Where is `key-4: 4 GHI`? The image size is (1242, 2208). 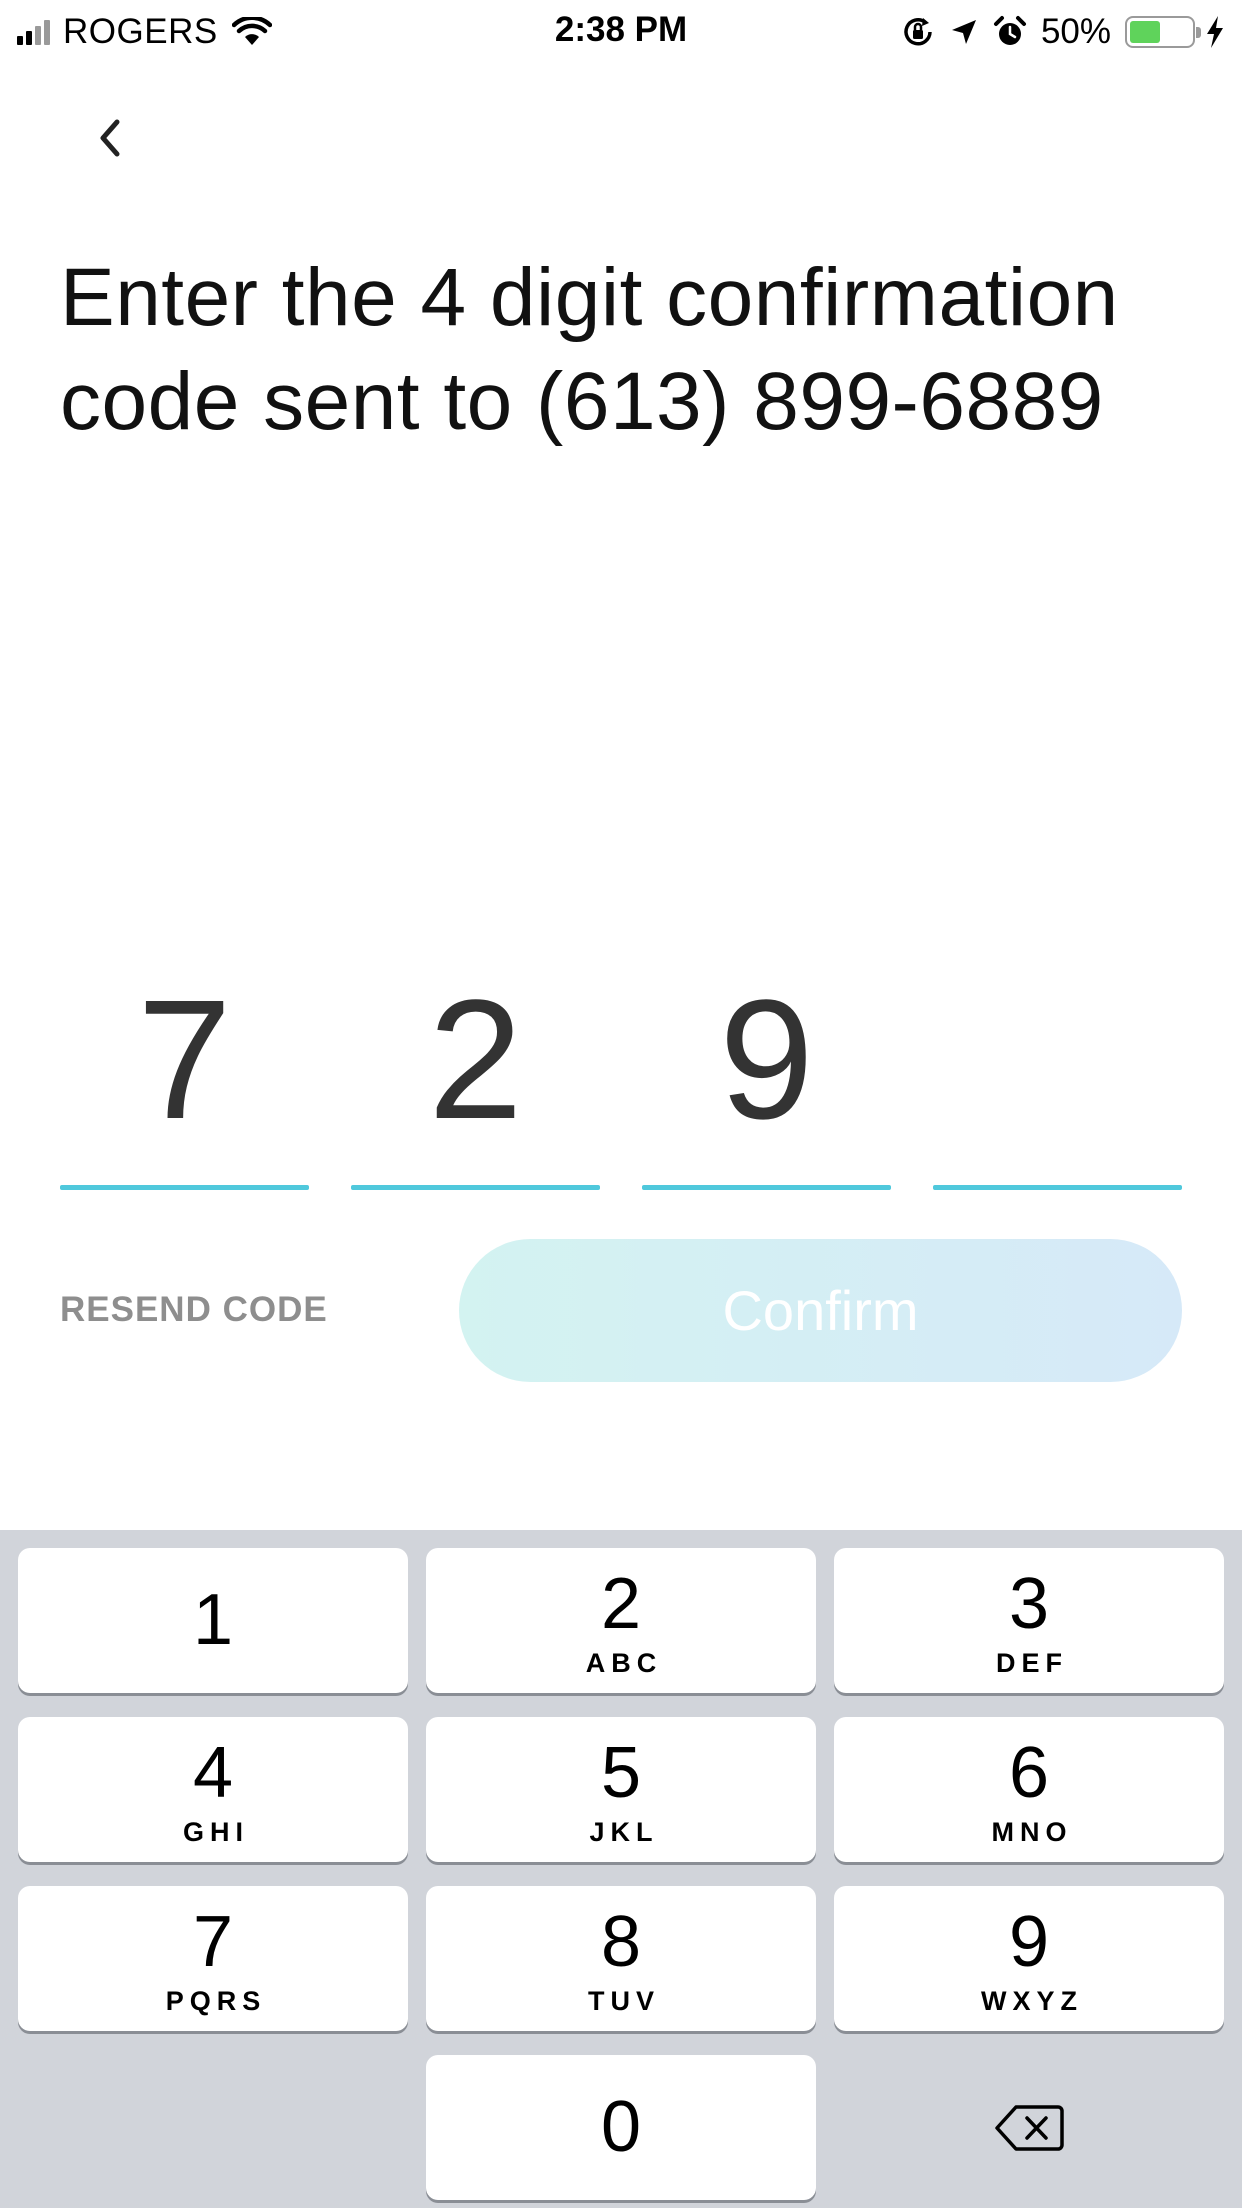 key-4: 4 GHI is located at coordinates (213, 1789).